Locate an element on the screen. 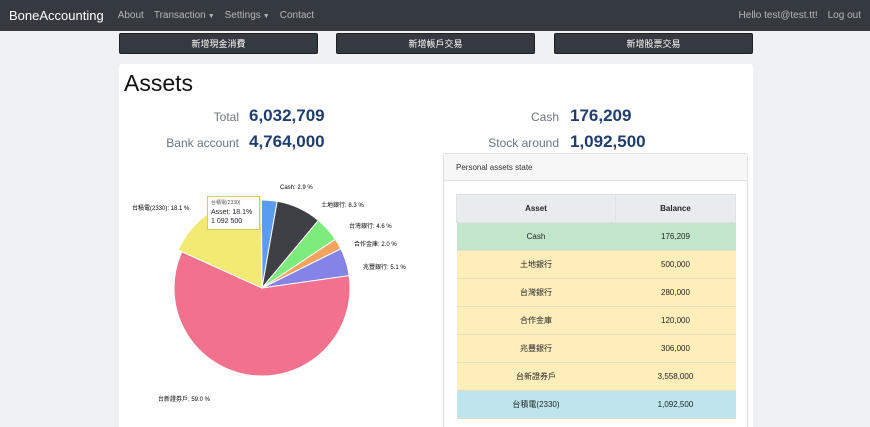 This screenshot has width=870, height=427. nav-settings-label: Settings is located at coordinates (242, 15).